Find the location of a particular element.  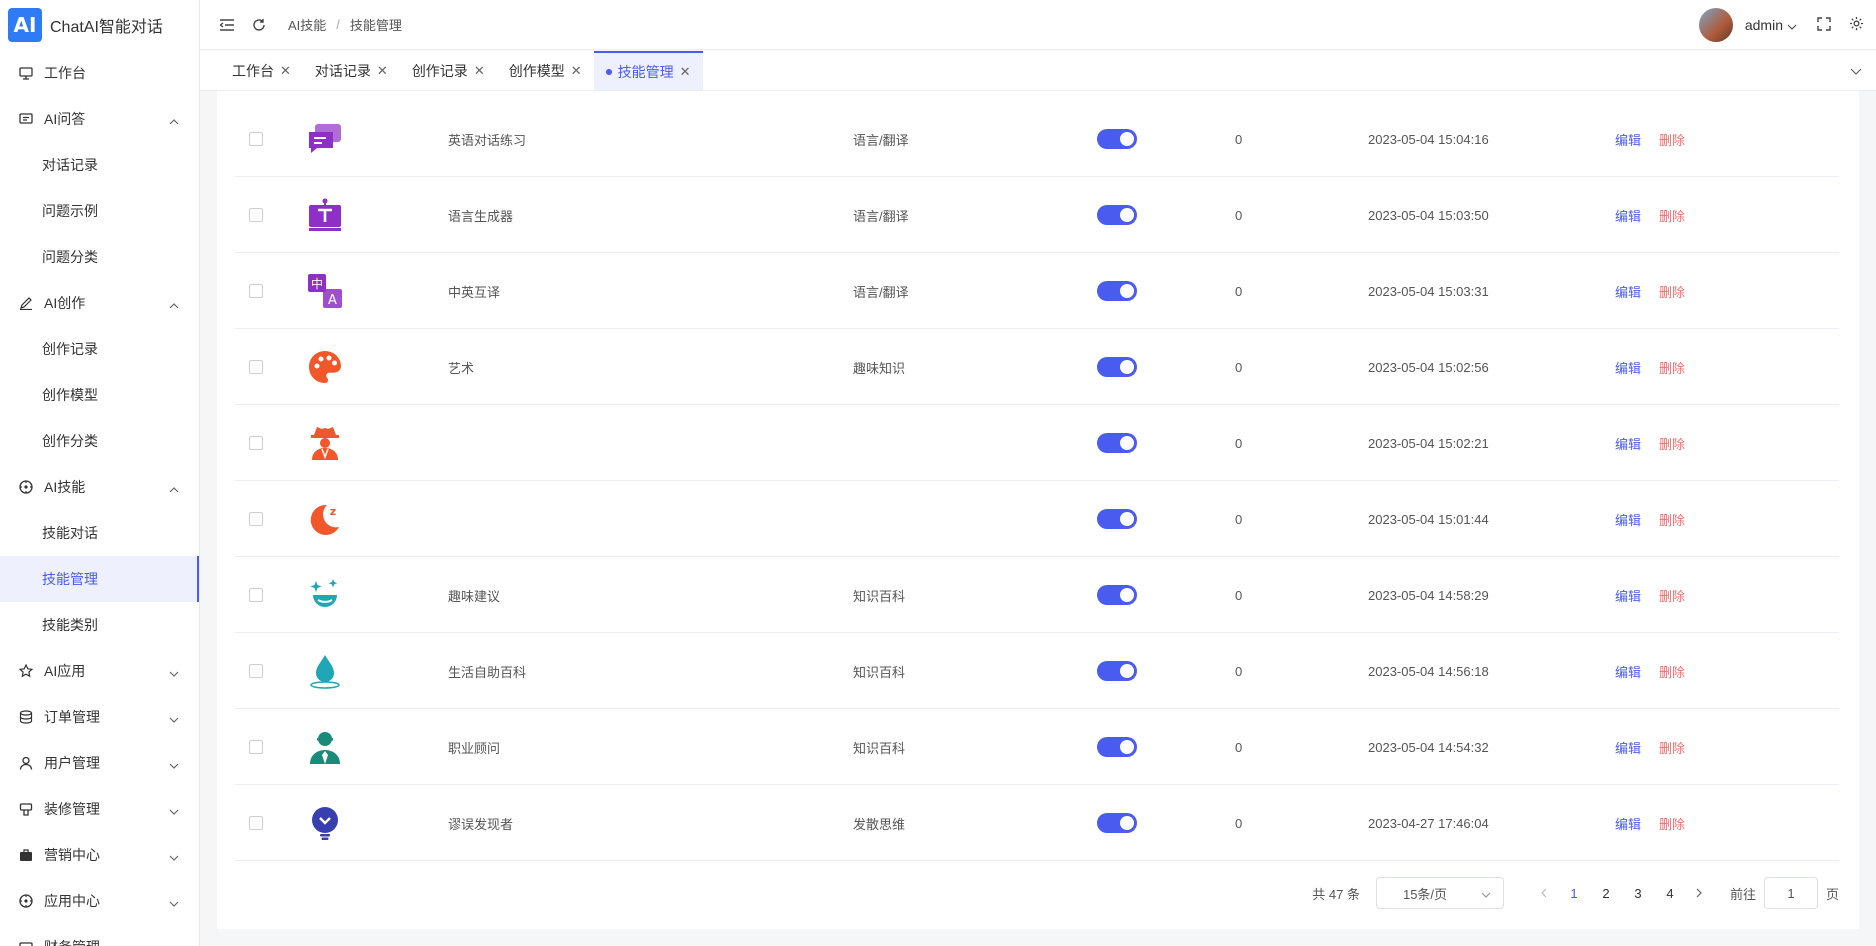

goto-page-input: 1 is located at coordinates (1790, 893).